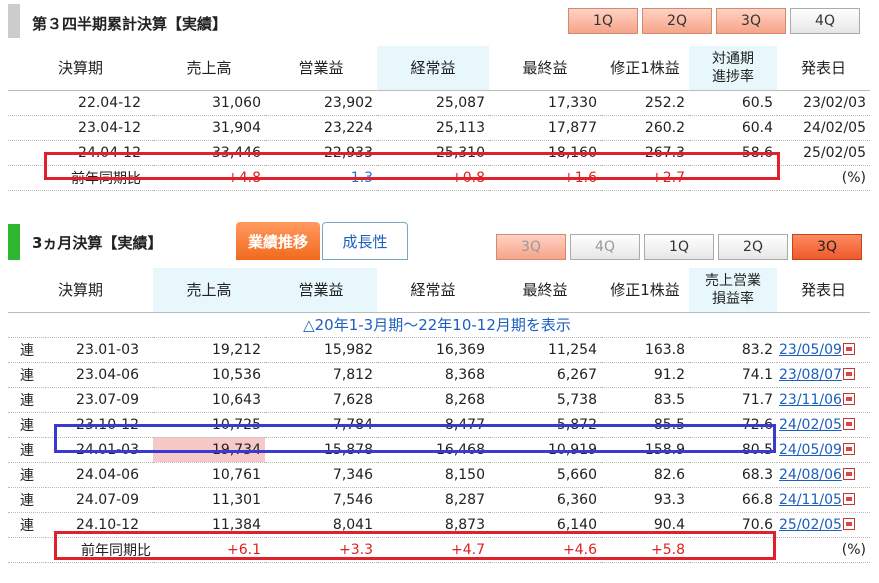 The height and width of the screenshot is (583, 879). I want to click on announce-date-link: 24/02/05, so click(810, 425).